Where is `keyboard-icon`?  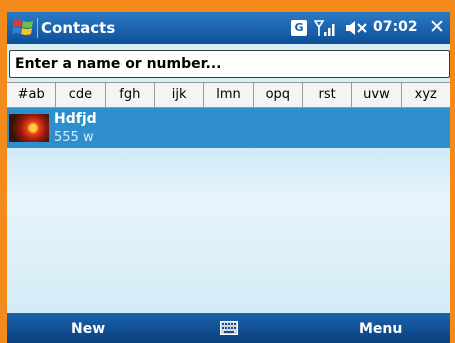 keyboard-icon is located at coordinates (229, 328).